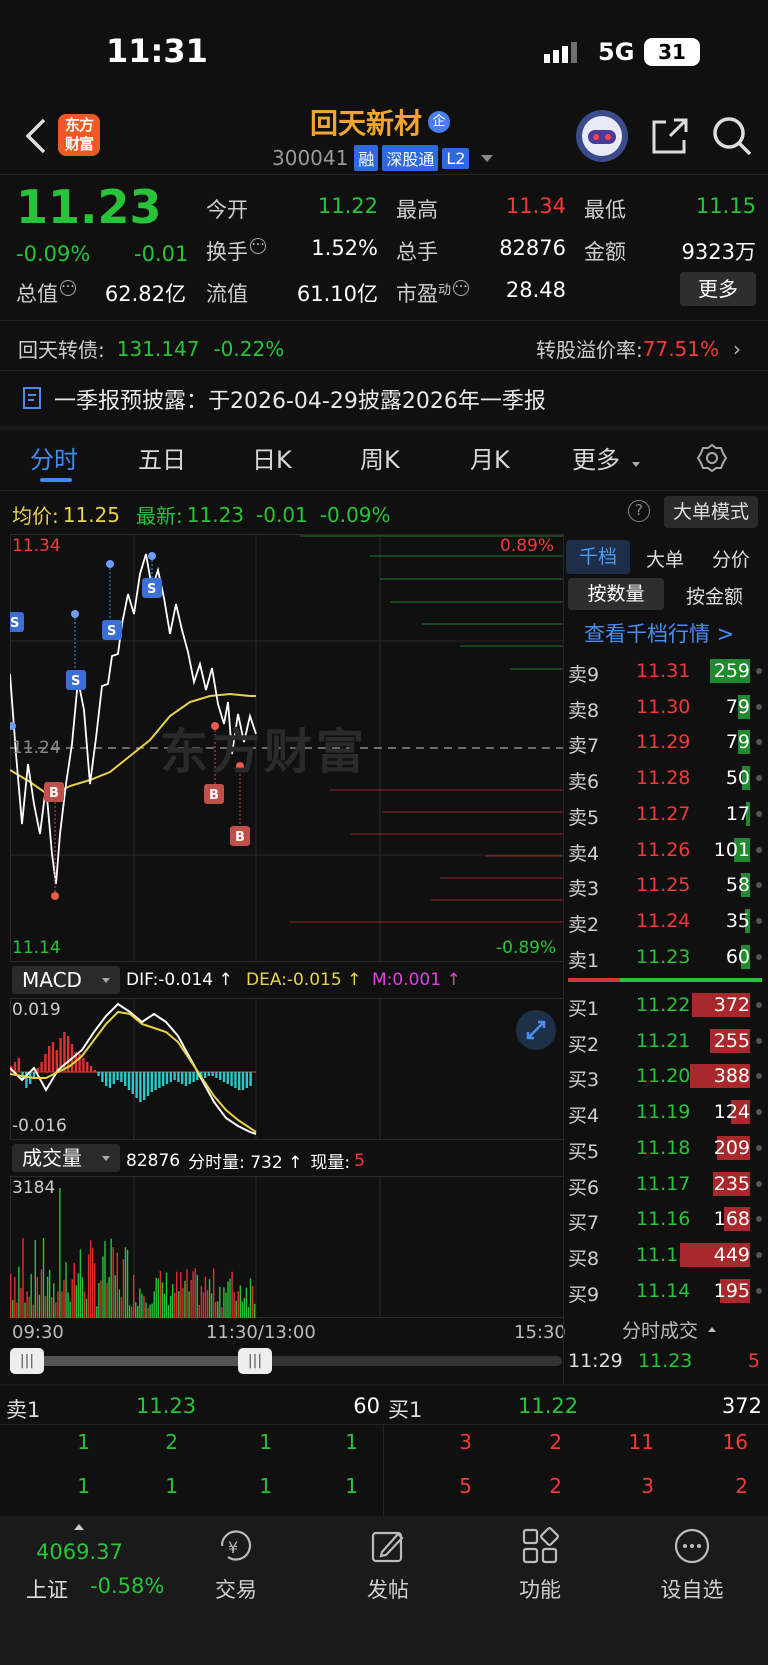  What do you see at coordinates (753, 1361) in the screenshot?
I see `trade-volume: 5` at bounding box center [753, 1361].